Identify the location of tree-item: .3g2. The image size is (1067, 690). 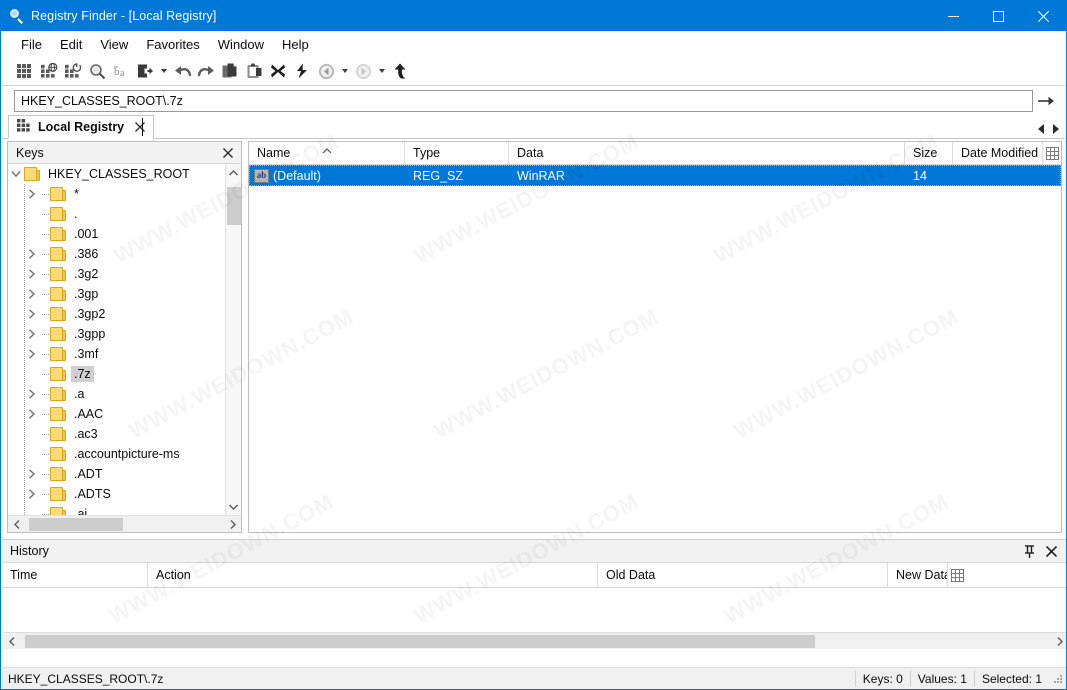
(116, 274).